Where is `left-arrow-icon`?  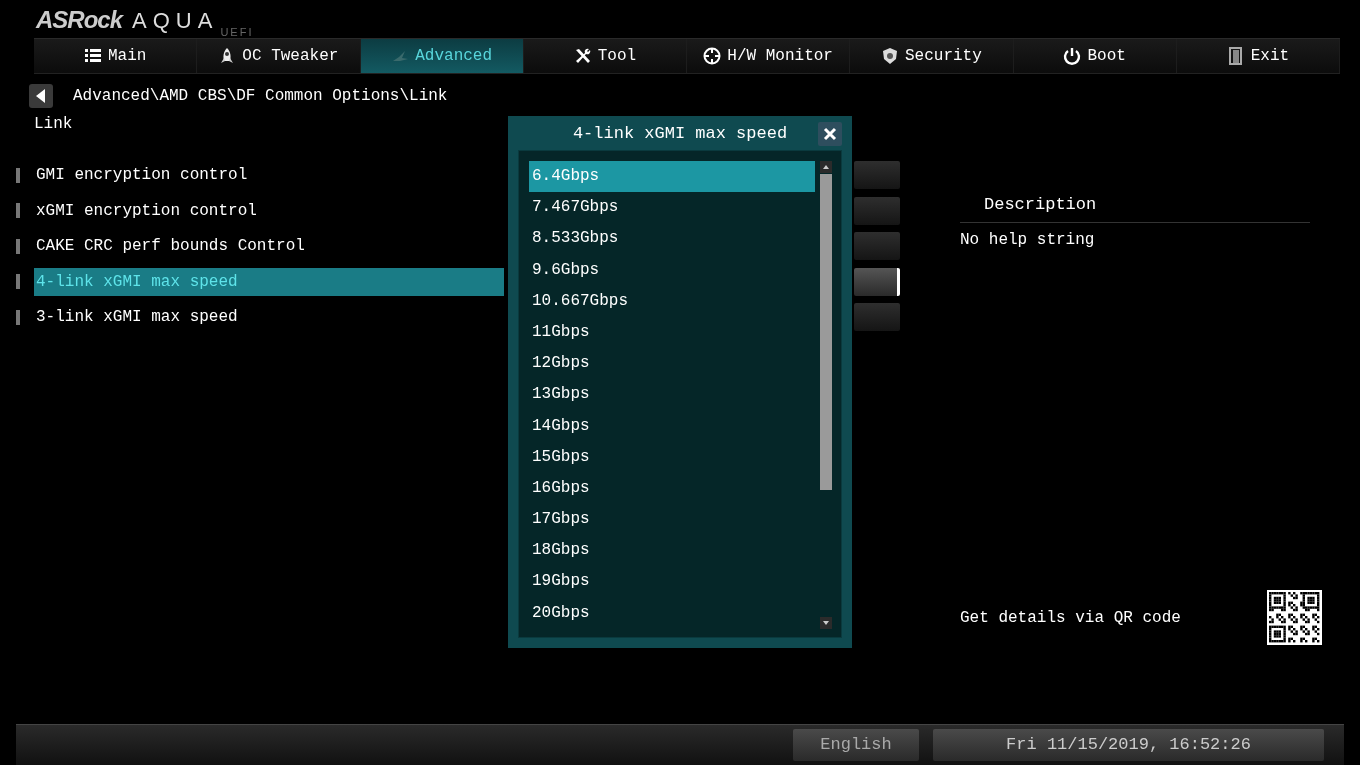 left-arrow-icon is located at coordinates (41, 96).